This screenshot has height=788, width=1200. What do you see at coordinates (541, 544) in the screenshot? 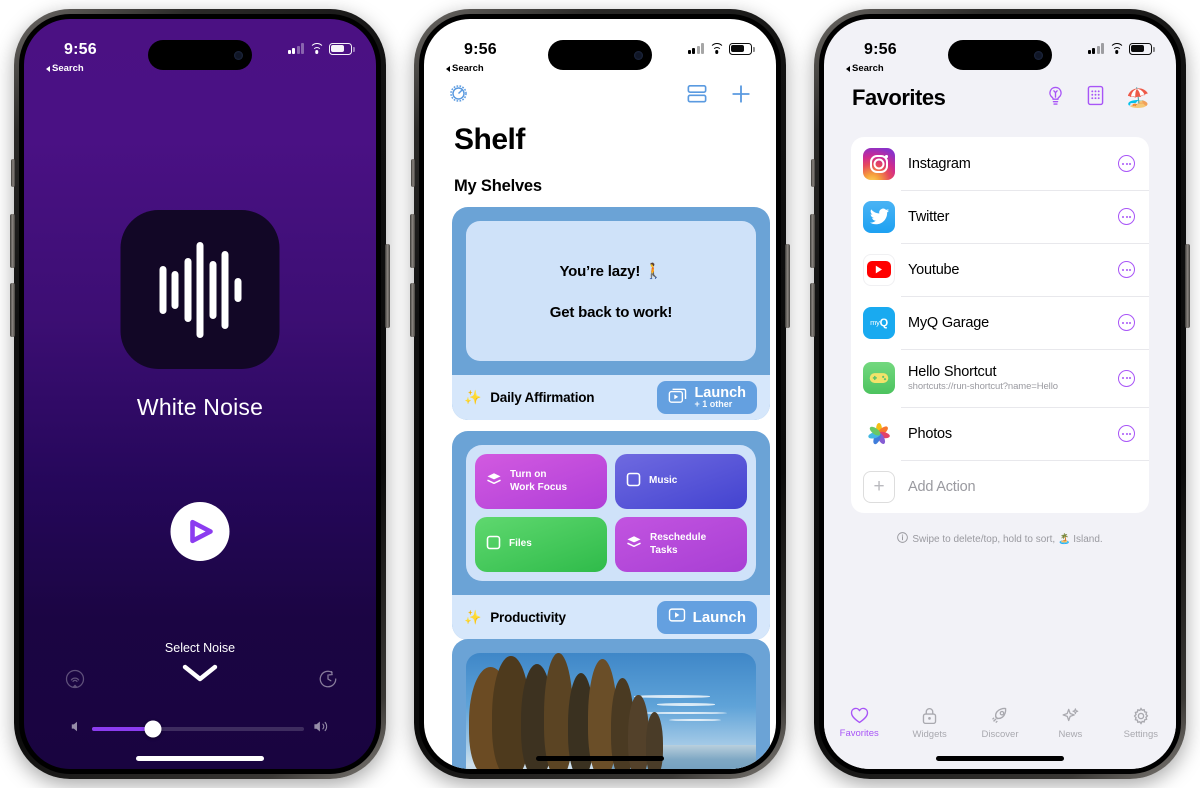
I see `tile-files: Files` at bounding box center [541, 544].